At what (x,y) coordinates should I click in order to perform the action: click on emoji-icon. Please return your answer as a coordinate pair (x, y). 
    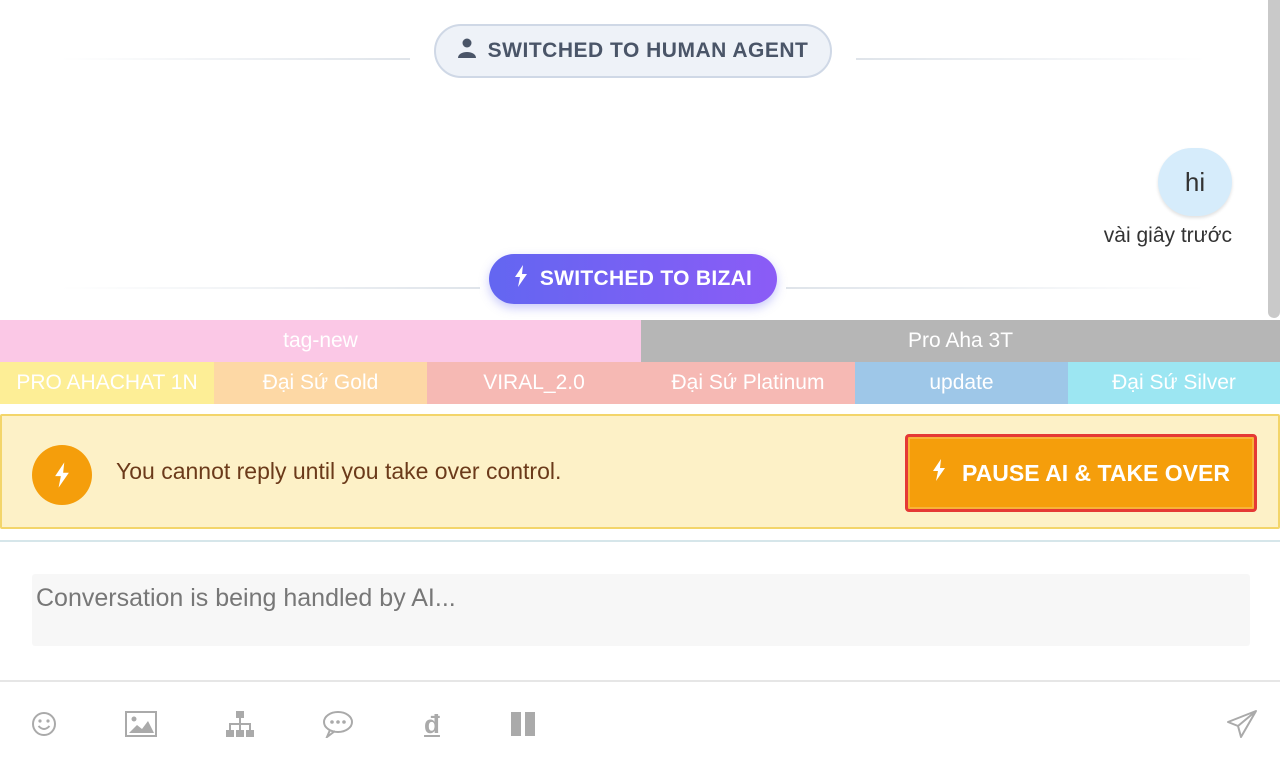
    Looking at the image, I should click on (44, 724).